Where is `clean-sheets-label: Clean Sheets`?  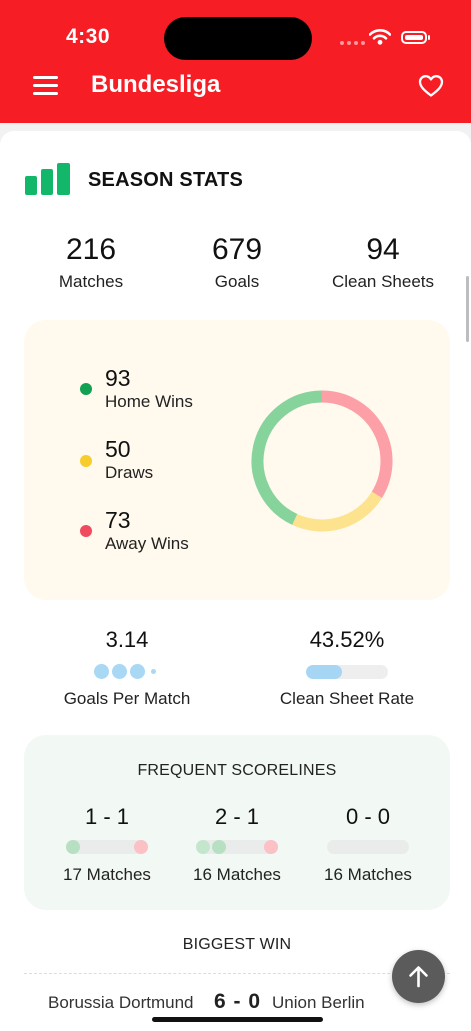
clean-sheets-label: Clean Sheets is located at coordinates (383, 281).